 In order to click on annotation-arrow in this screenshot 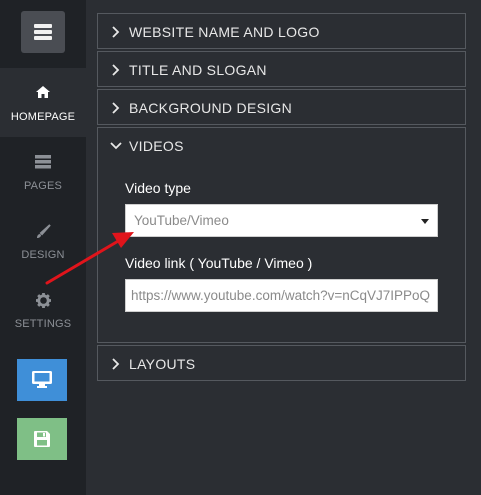, I will do `click(89, 258)`.